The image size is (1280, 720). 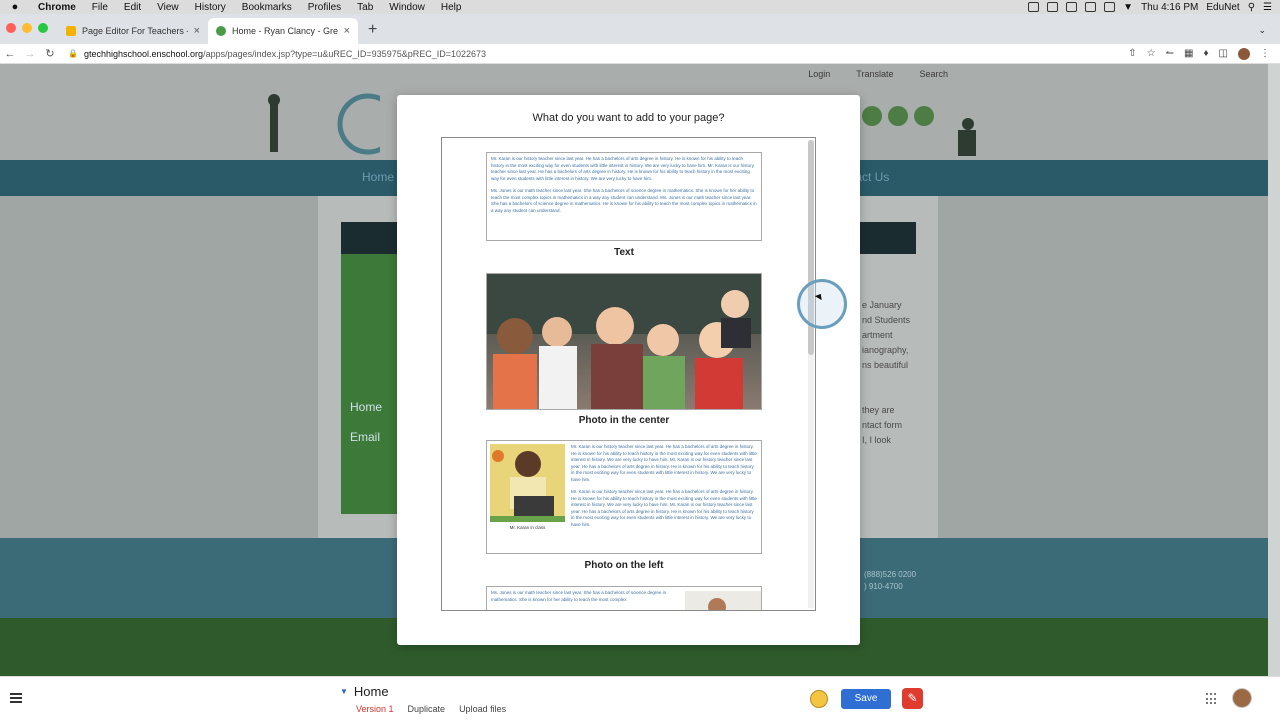 What do you see at coordinates (624, 565) in the screenshot?
I see `option-photo-left-label: Photo on the left` at bounding box center [624, 565].